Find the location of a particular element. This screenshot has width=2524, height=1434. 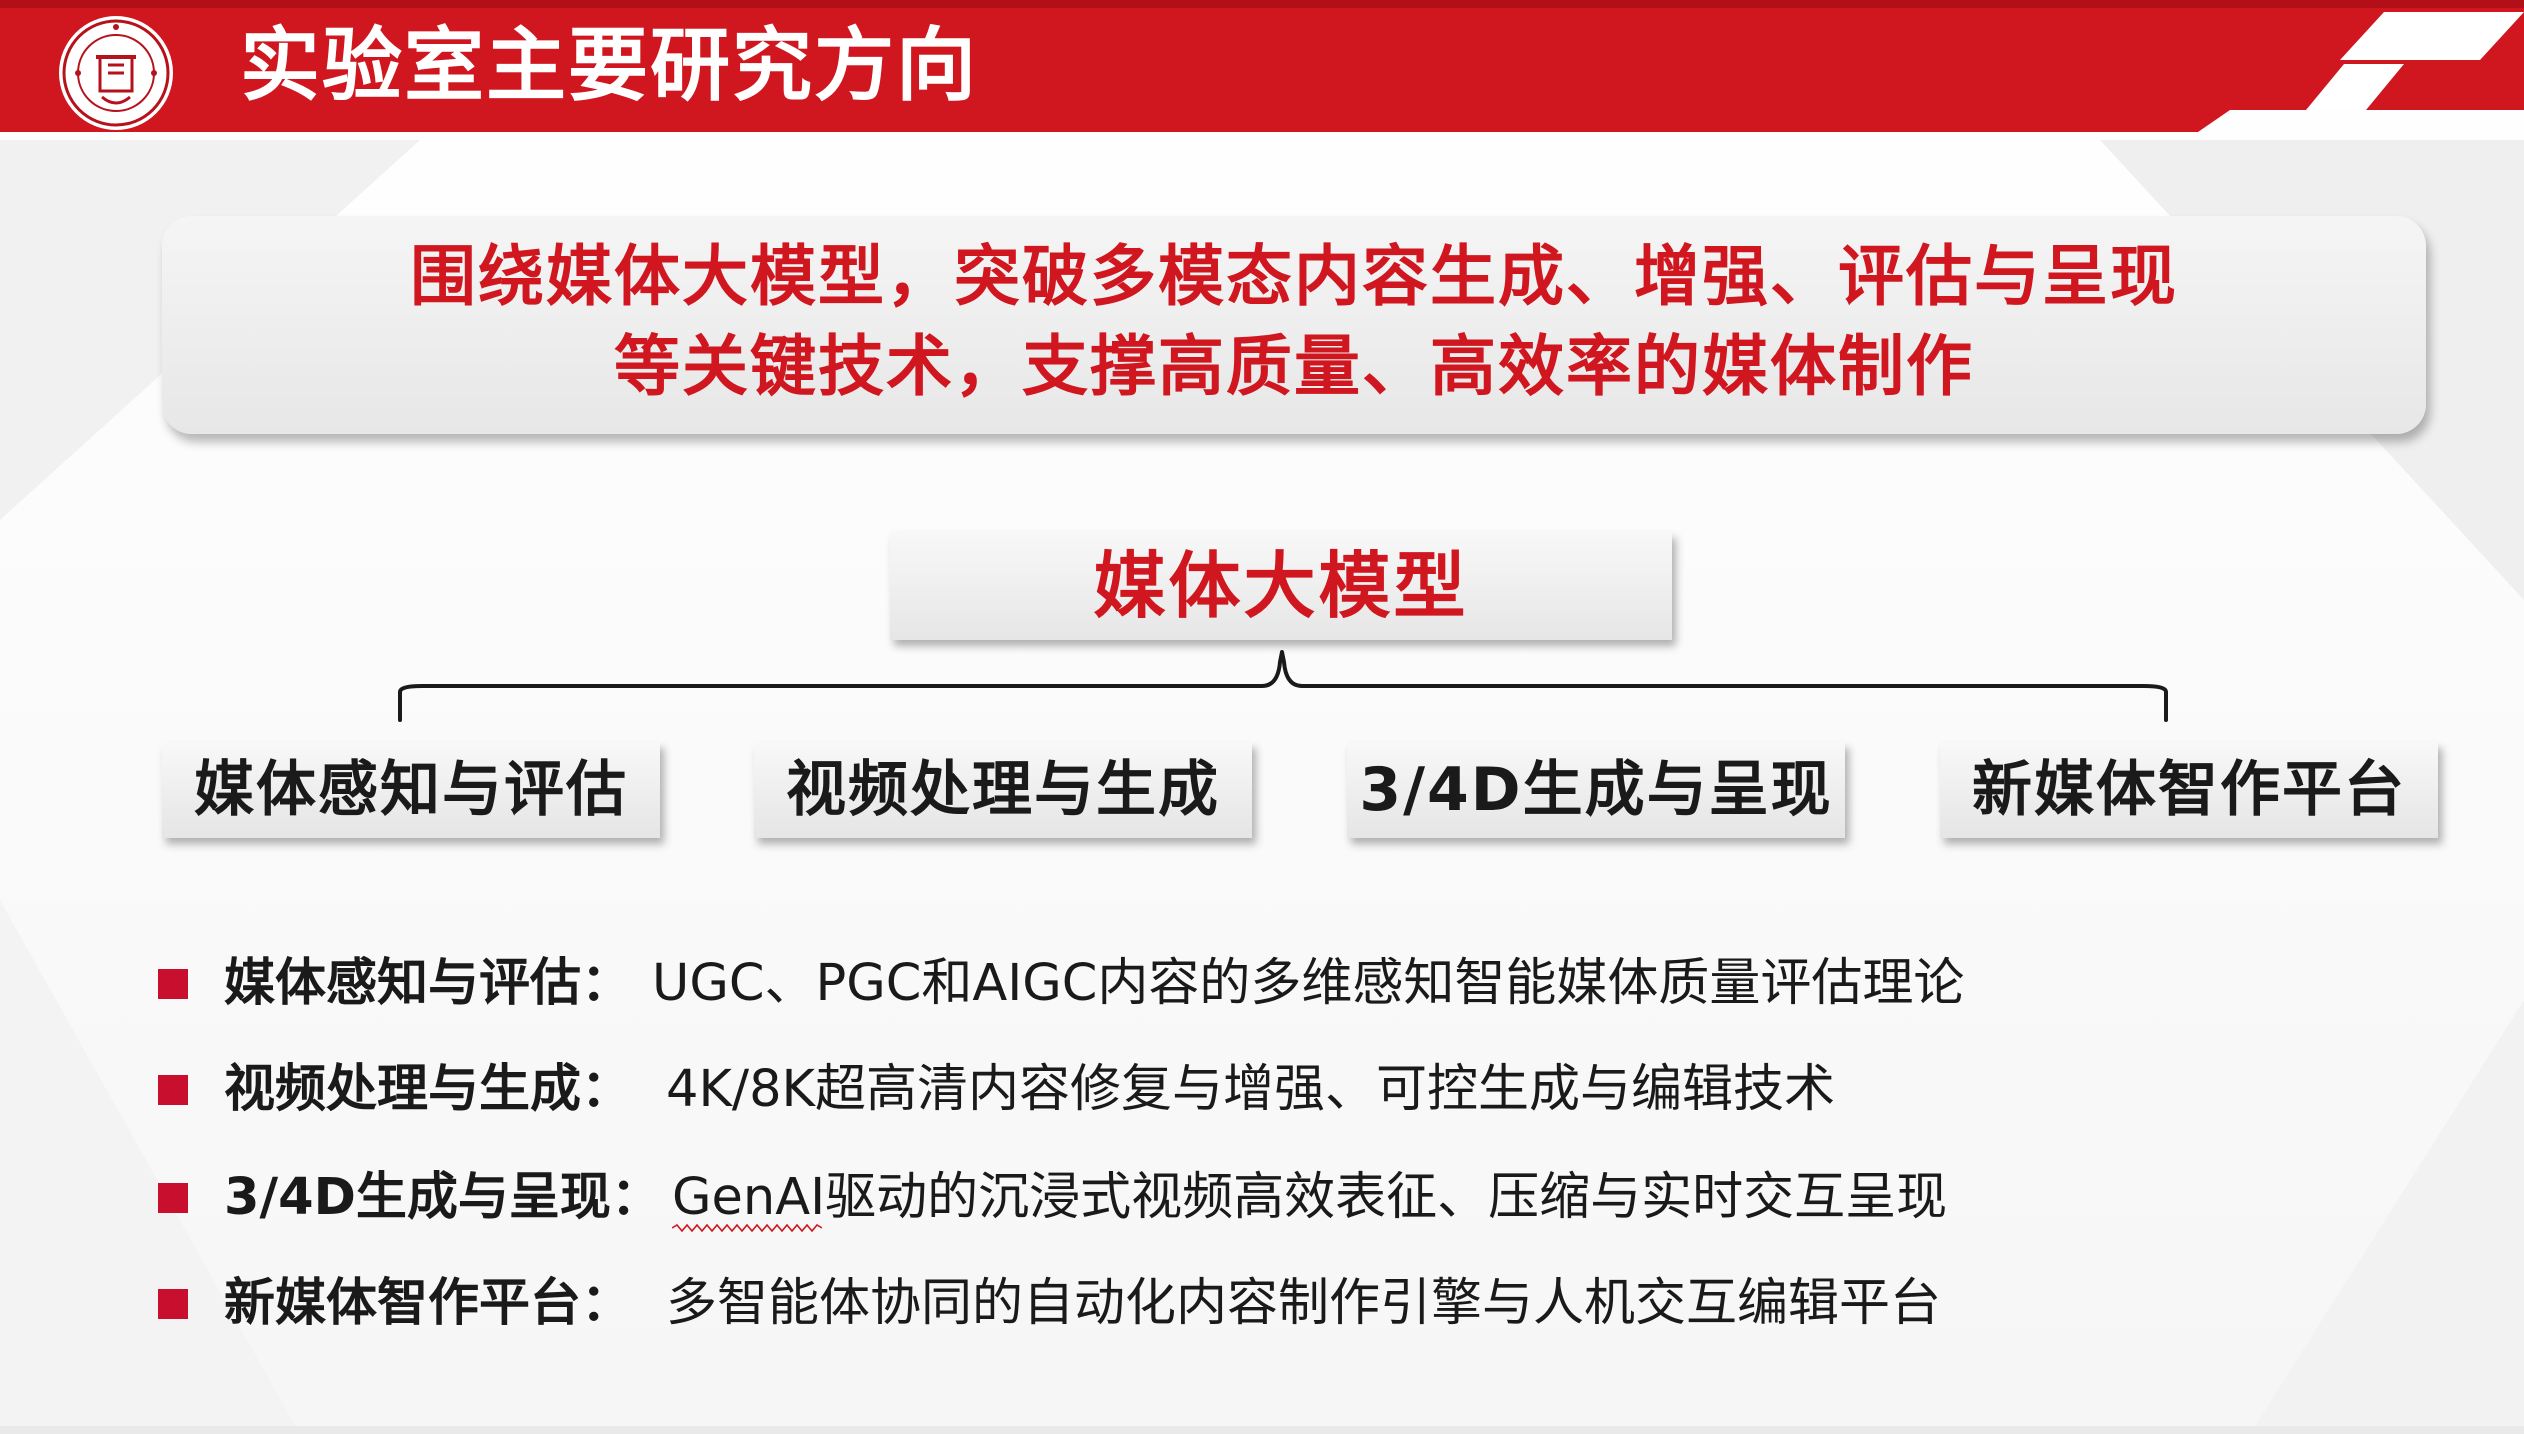

category-label: 媒体感知与评估 is located at coordinates (411, 790).